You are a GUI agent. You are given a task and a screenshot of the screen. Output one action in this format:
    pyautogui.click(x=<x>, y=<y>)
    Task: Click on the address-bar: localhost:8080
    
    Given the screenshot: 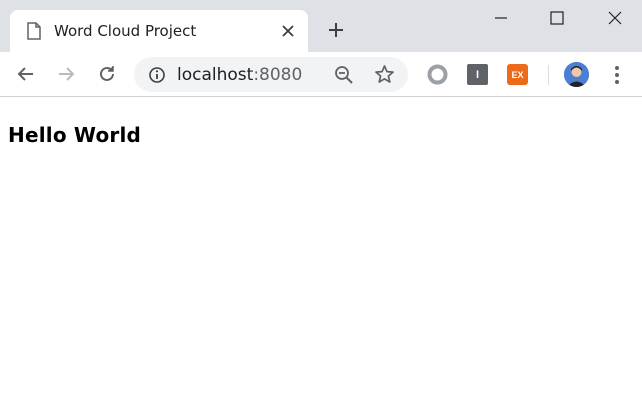 What is the action you would take?
    pyautogui.click(x=271, y=74)
    